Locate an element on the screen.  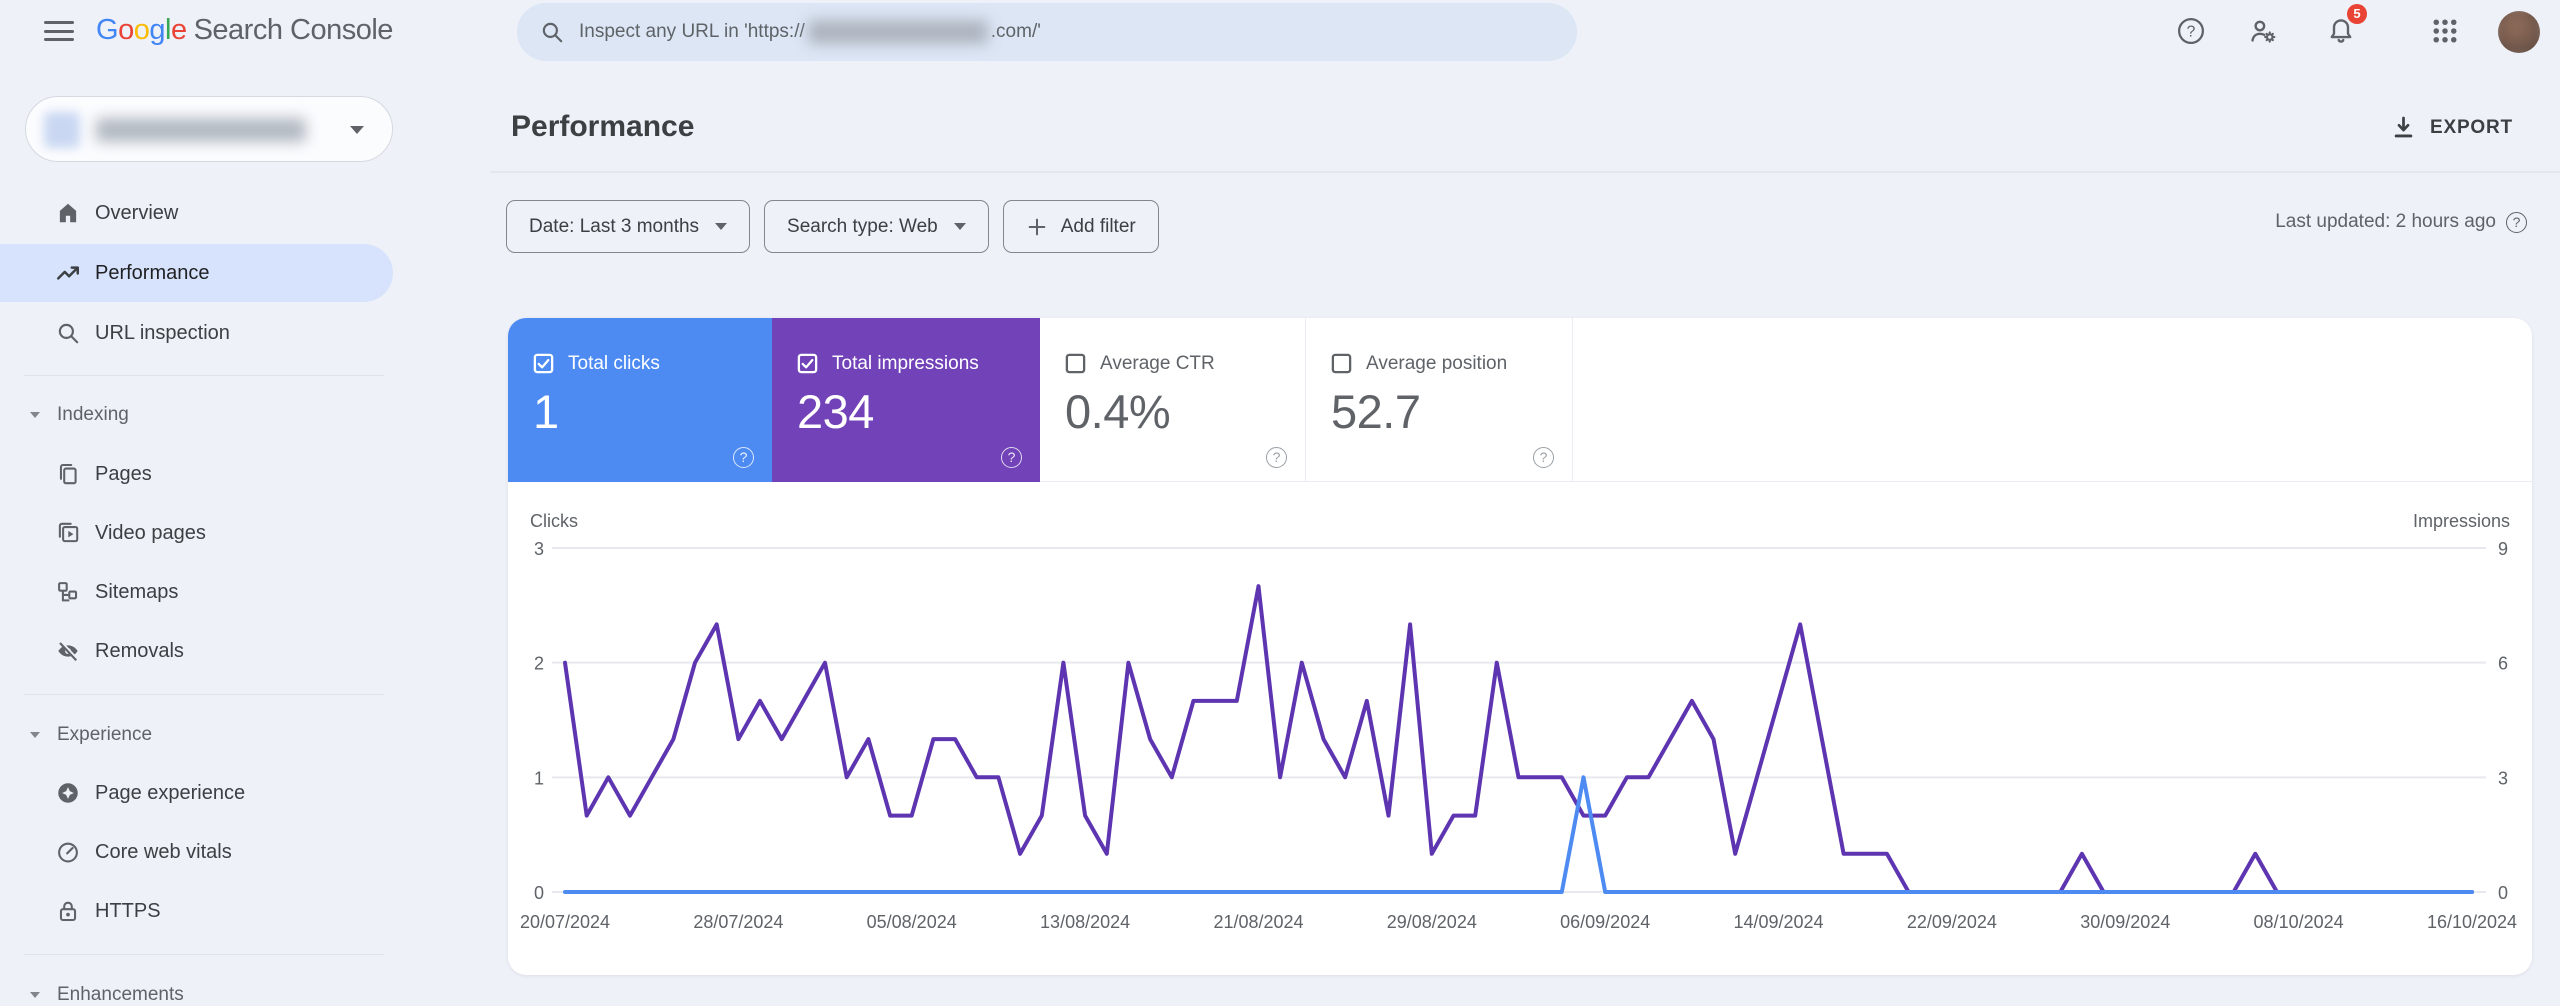
total-clicks-card: Total clicks 1 ? is located at coordinates (640, 400).